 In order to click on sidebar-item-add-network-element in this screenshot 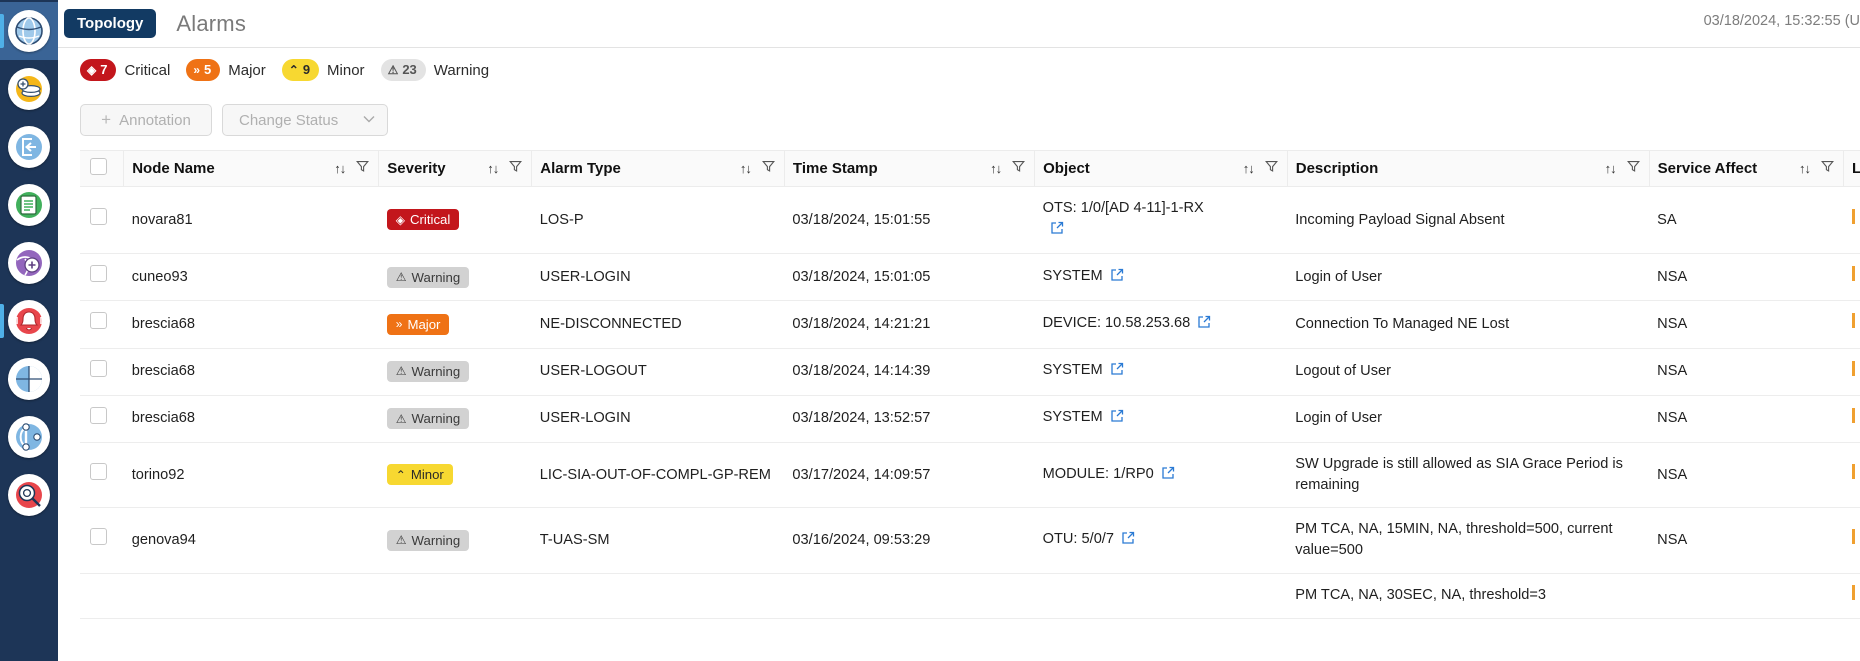, I will do `click(29, 263)`.